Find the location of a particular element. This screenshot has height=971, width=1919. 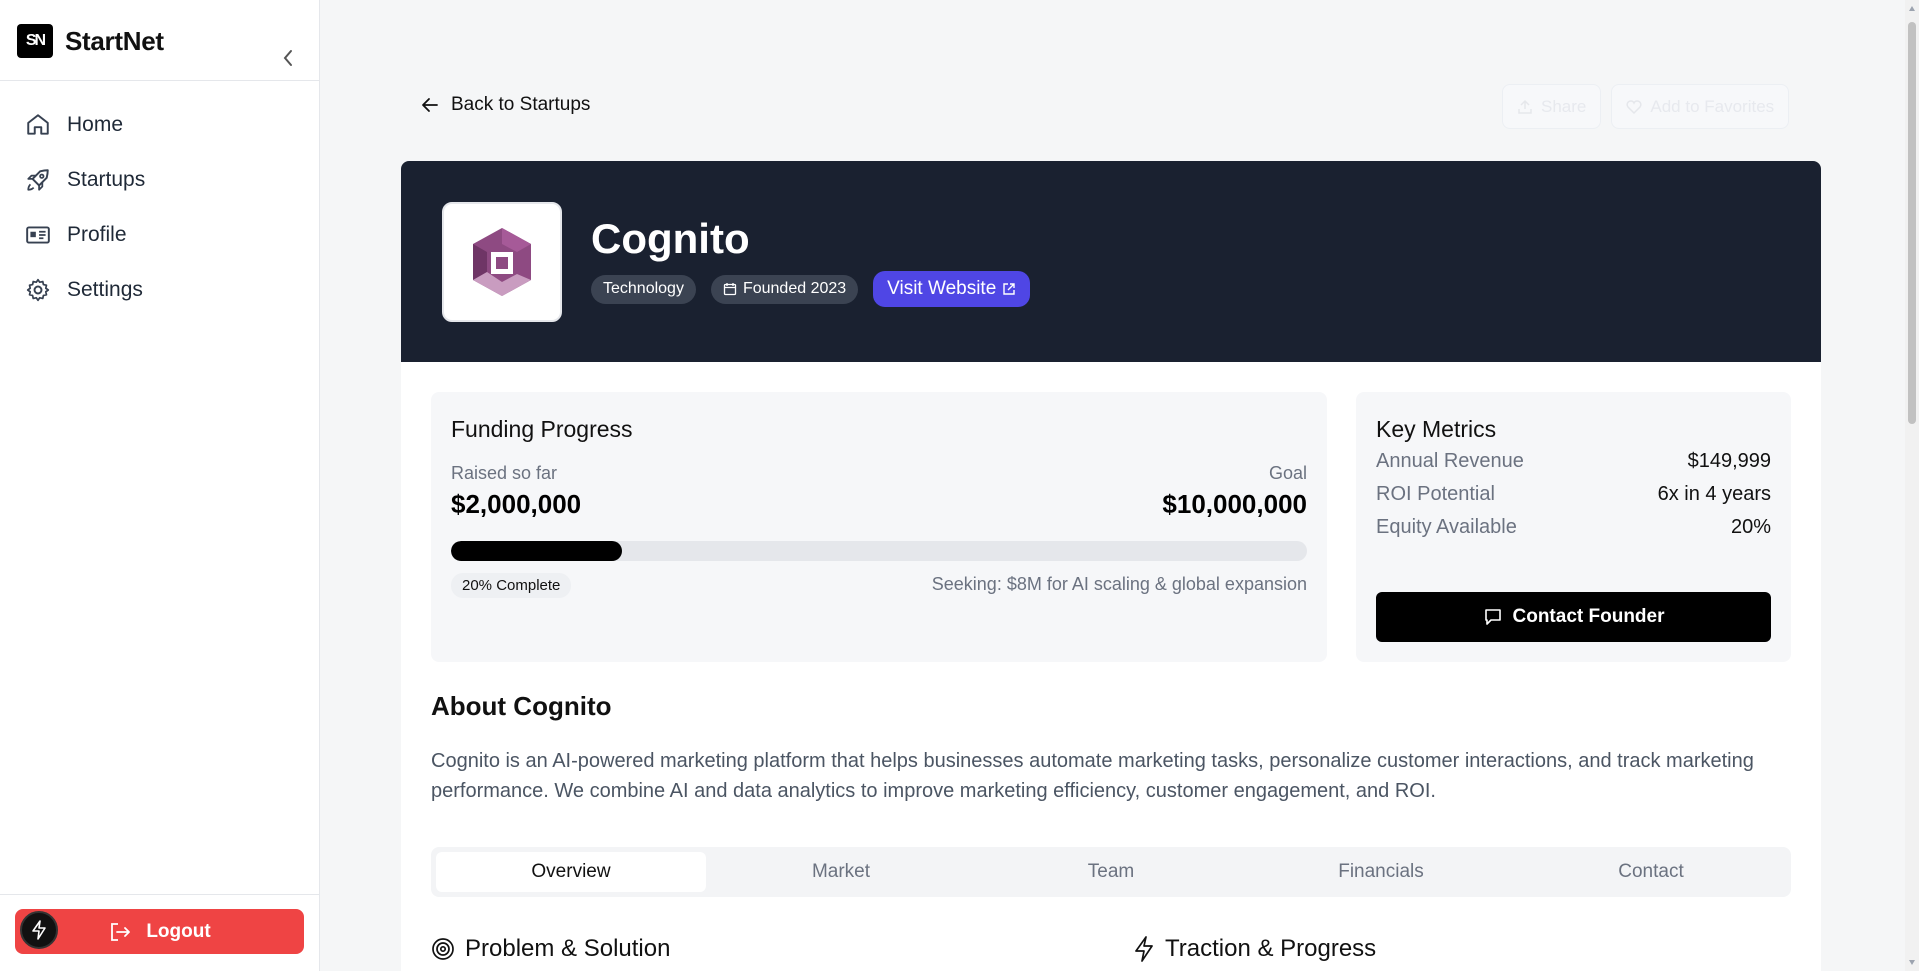

add-to-favorites-button: Add to Favorites is located at coordinates (1700, 106).